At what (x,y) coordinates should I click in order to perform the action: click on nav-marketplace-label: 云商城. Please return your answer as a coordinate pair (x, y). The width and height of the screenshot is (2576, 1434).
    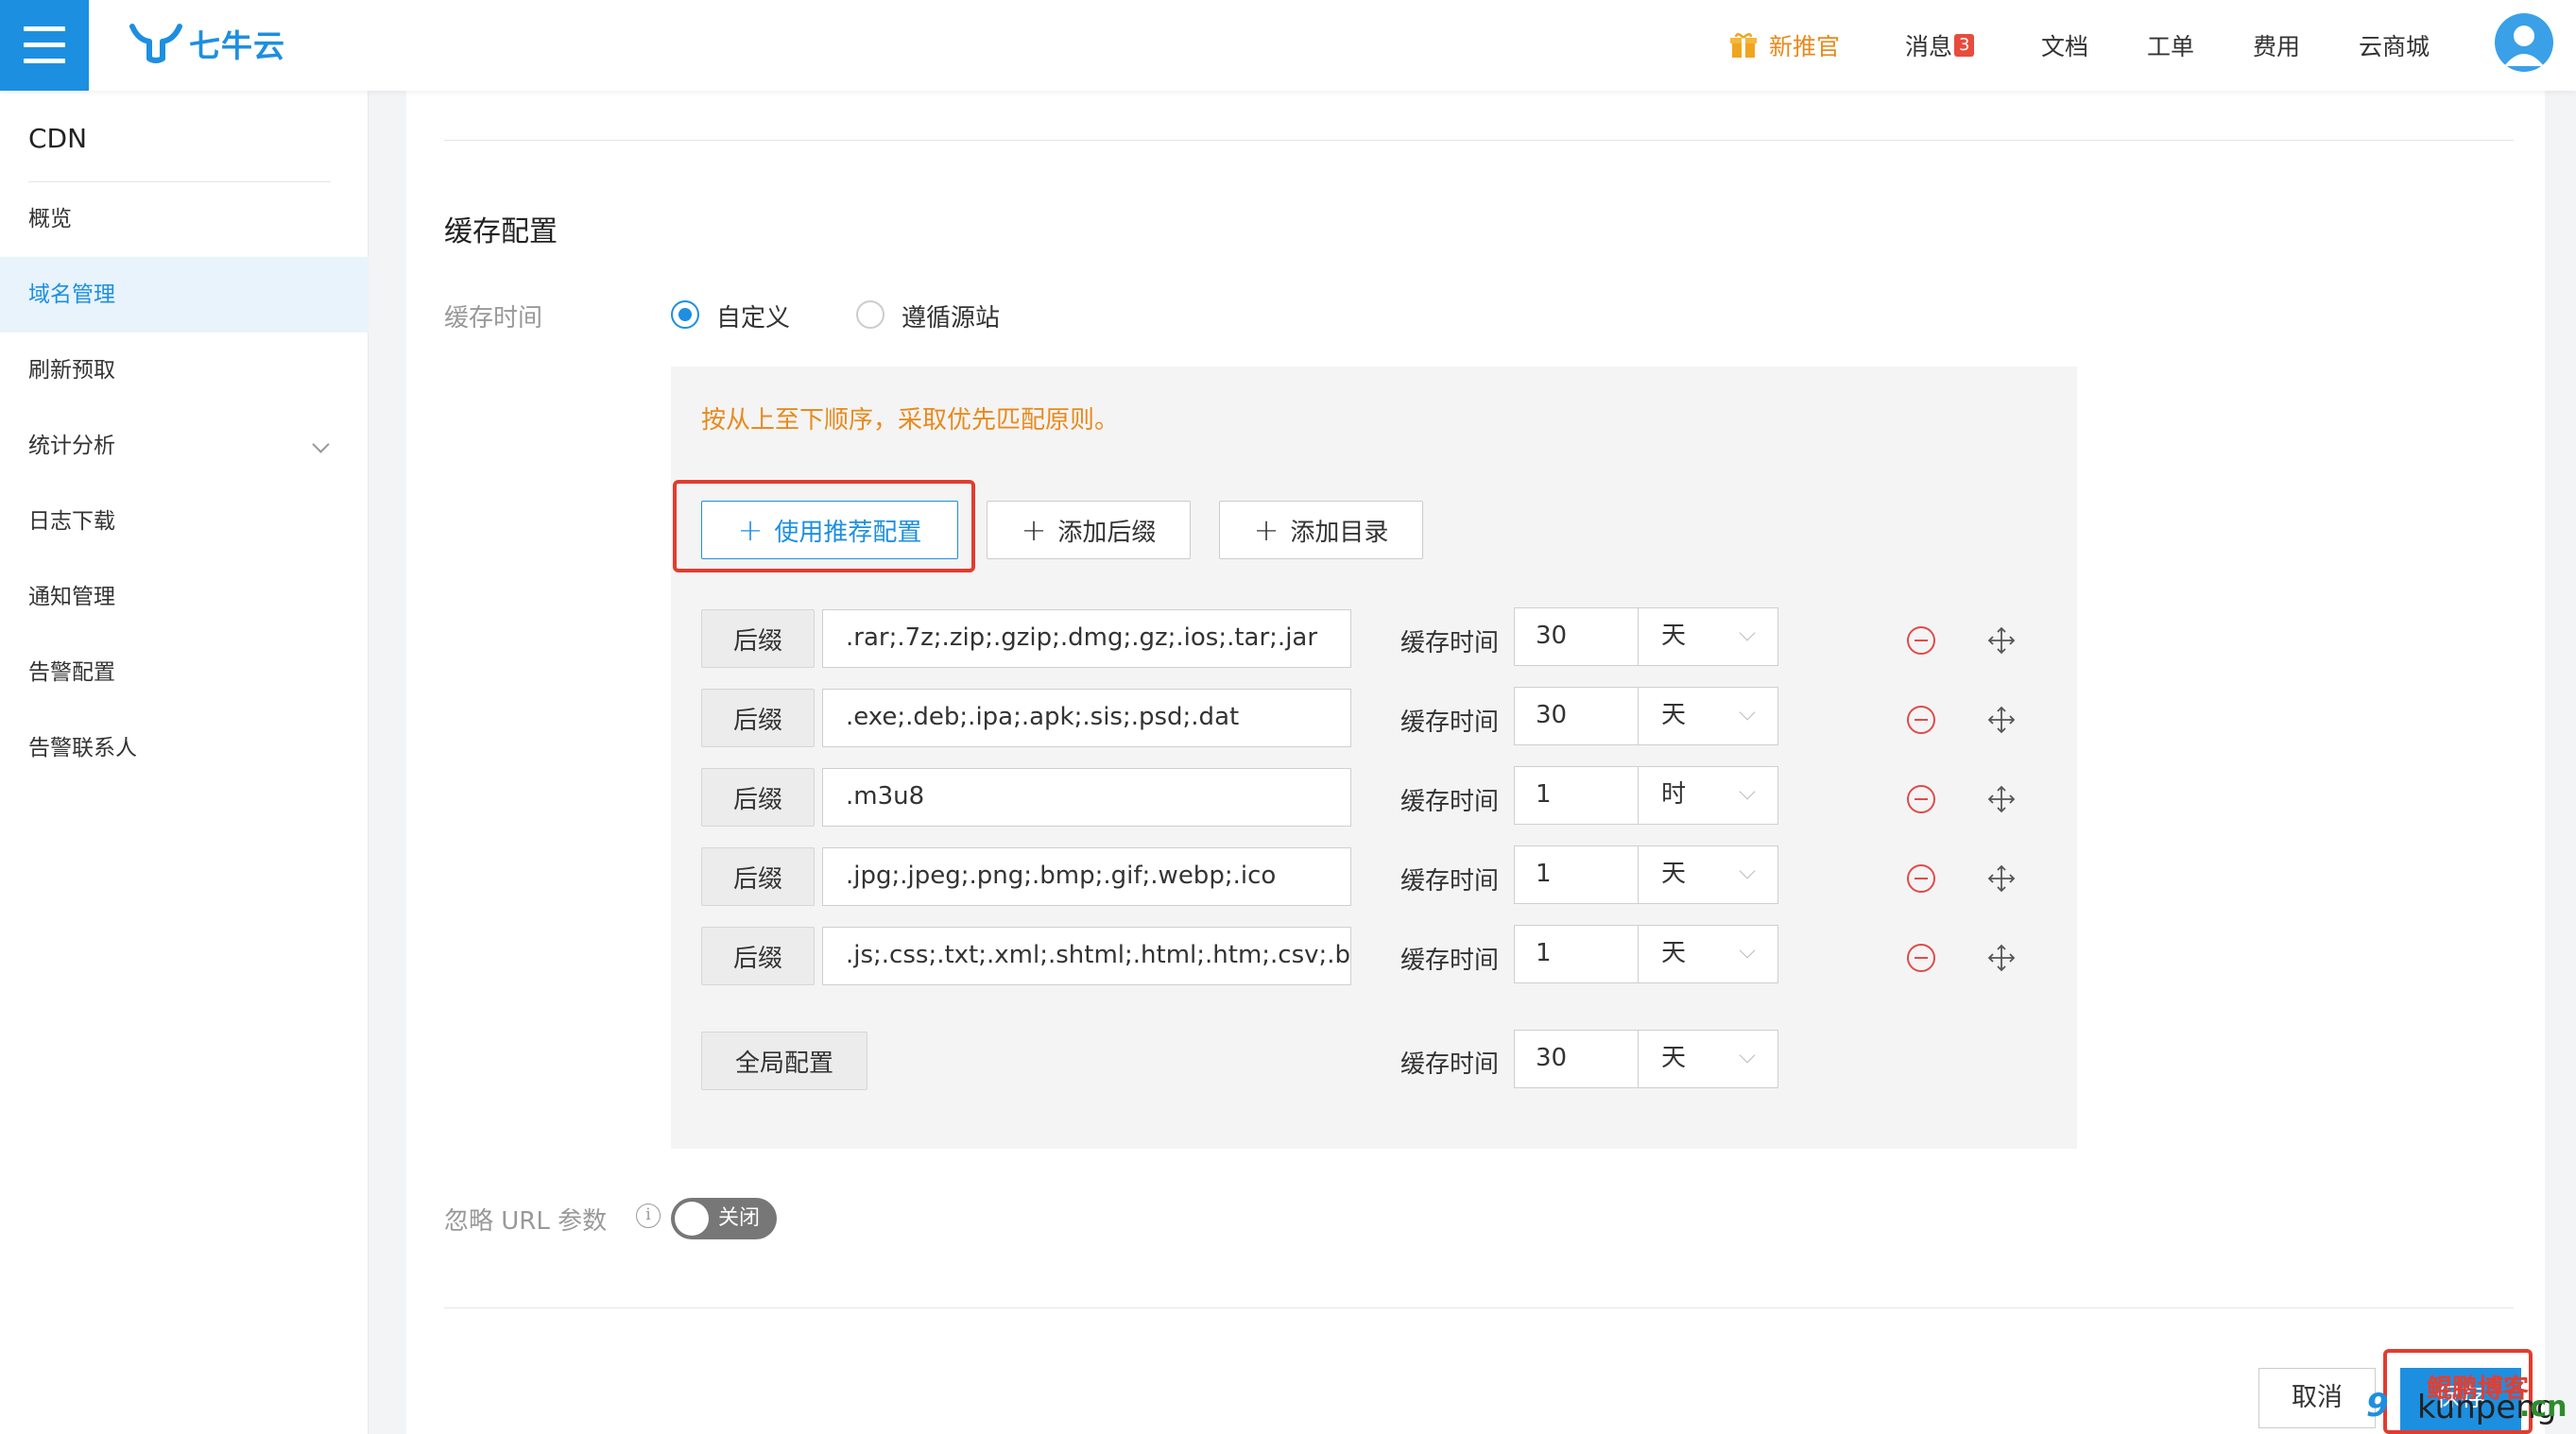
    Looking at the image, I should click on (2394, 46).